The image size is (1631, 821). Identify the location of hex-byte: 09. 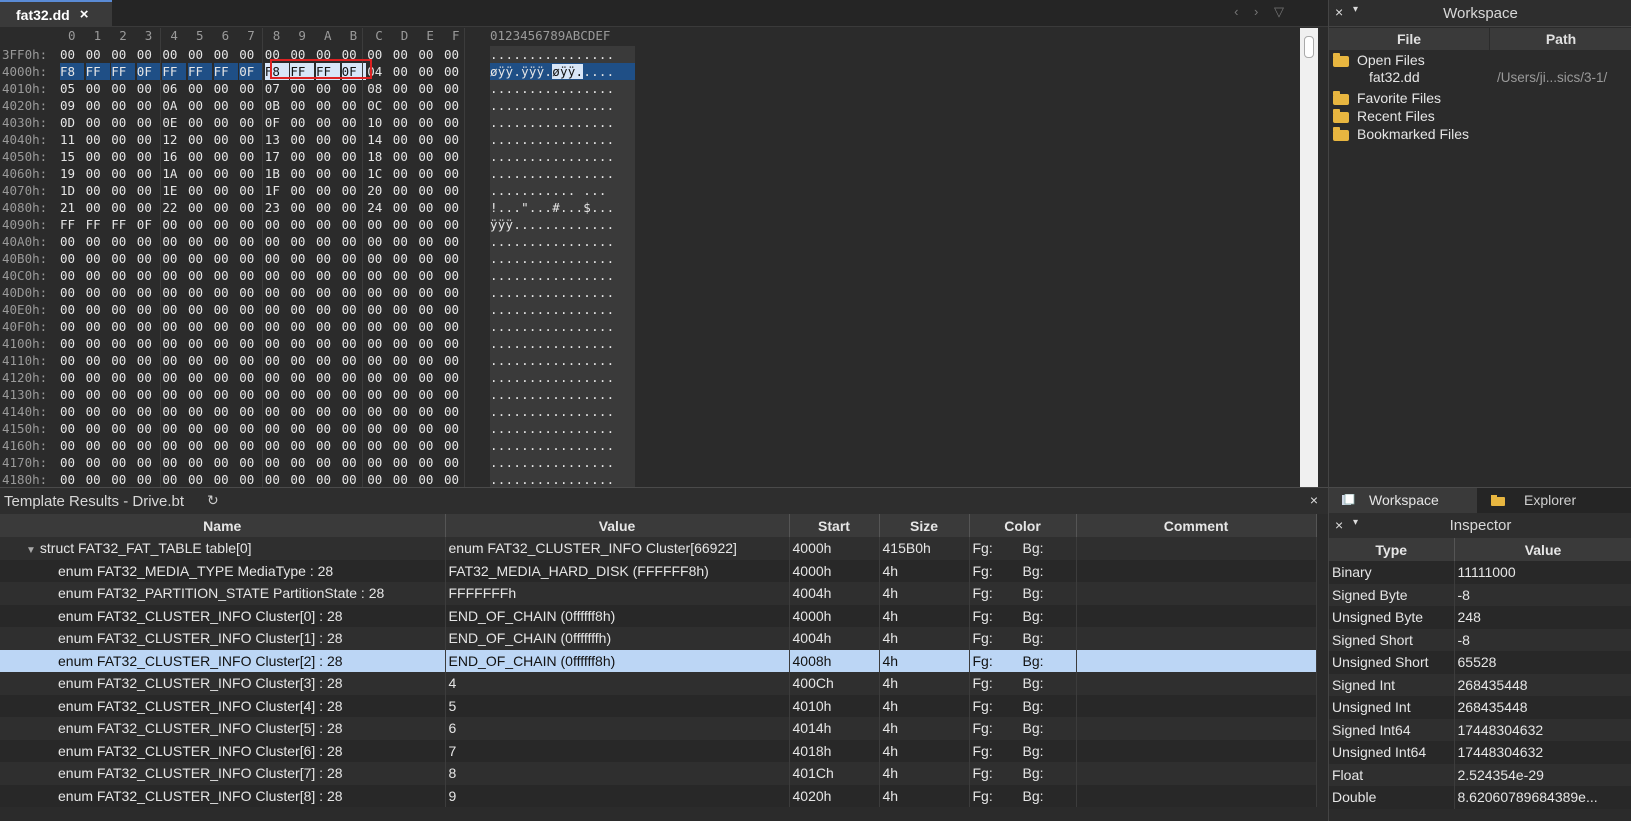
(72, 105).